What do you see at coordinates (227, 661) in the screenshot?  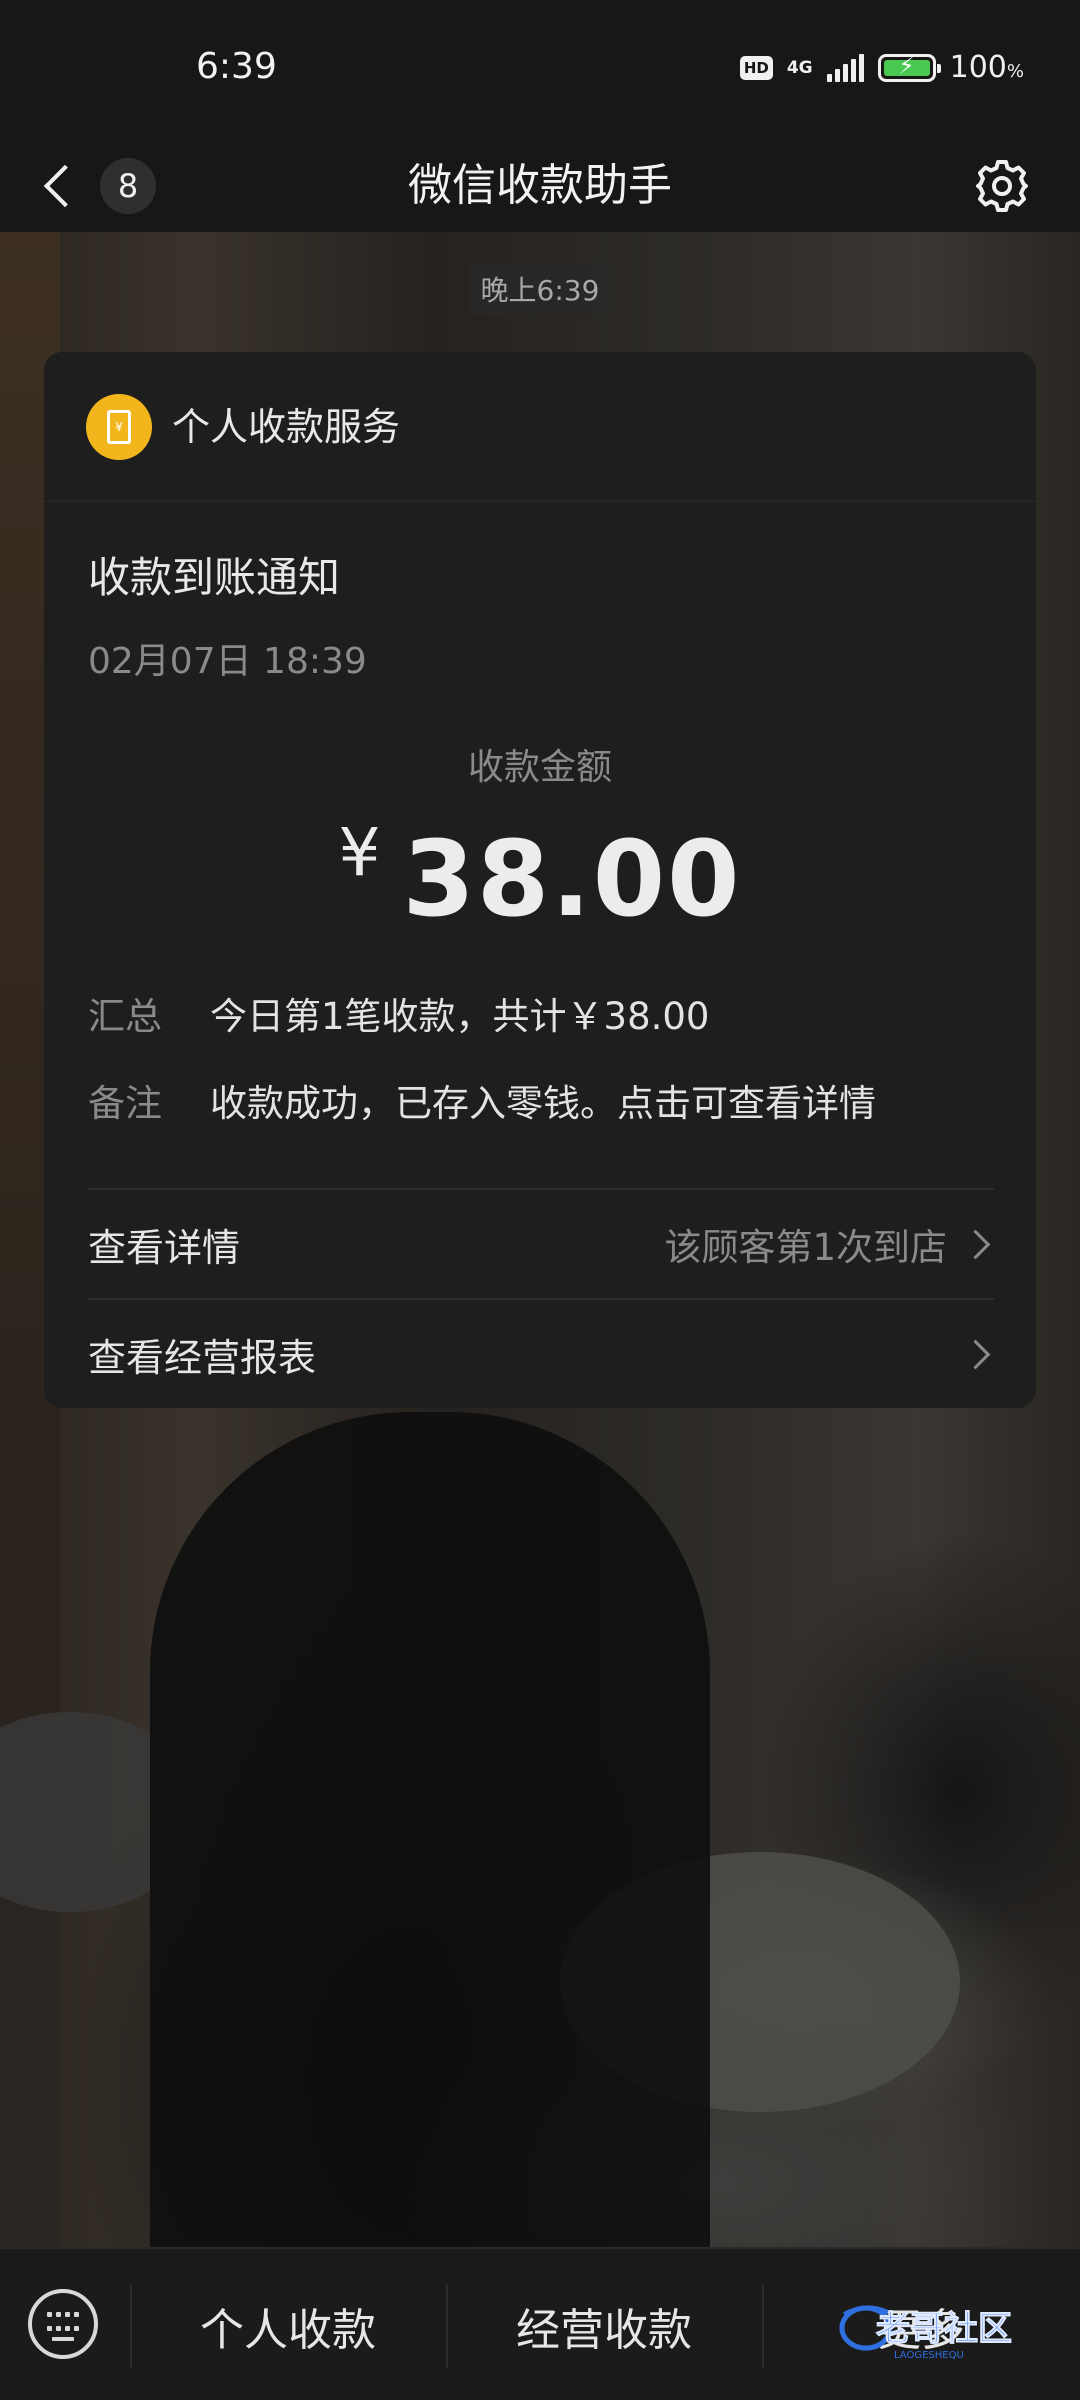 I see `notice-time: 02月07日 18:39` at bounding box center [227, 661].